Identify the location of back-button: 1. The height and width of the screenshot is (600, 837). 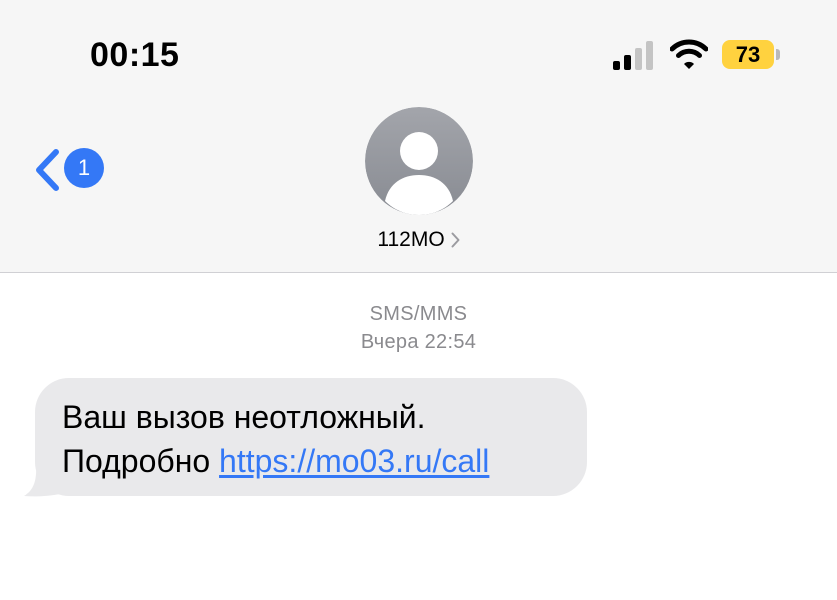
(70, 169).